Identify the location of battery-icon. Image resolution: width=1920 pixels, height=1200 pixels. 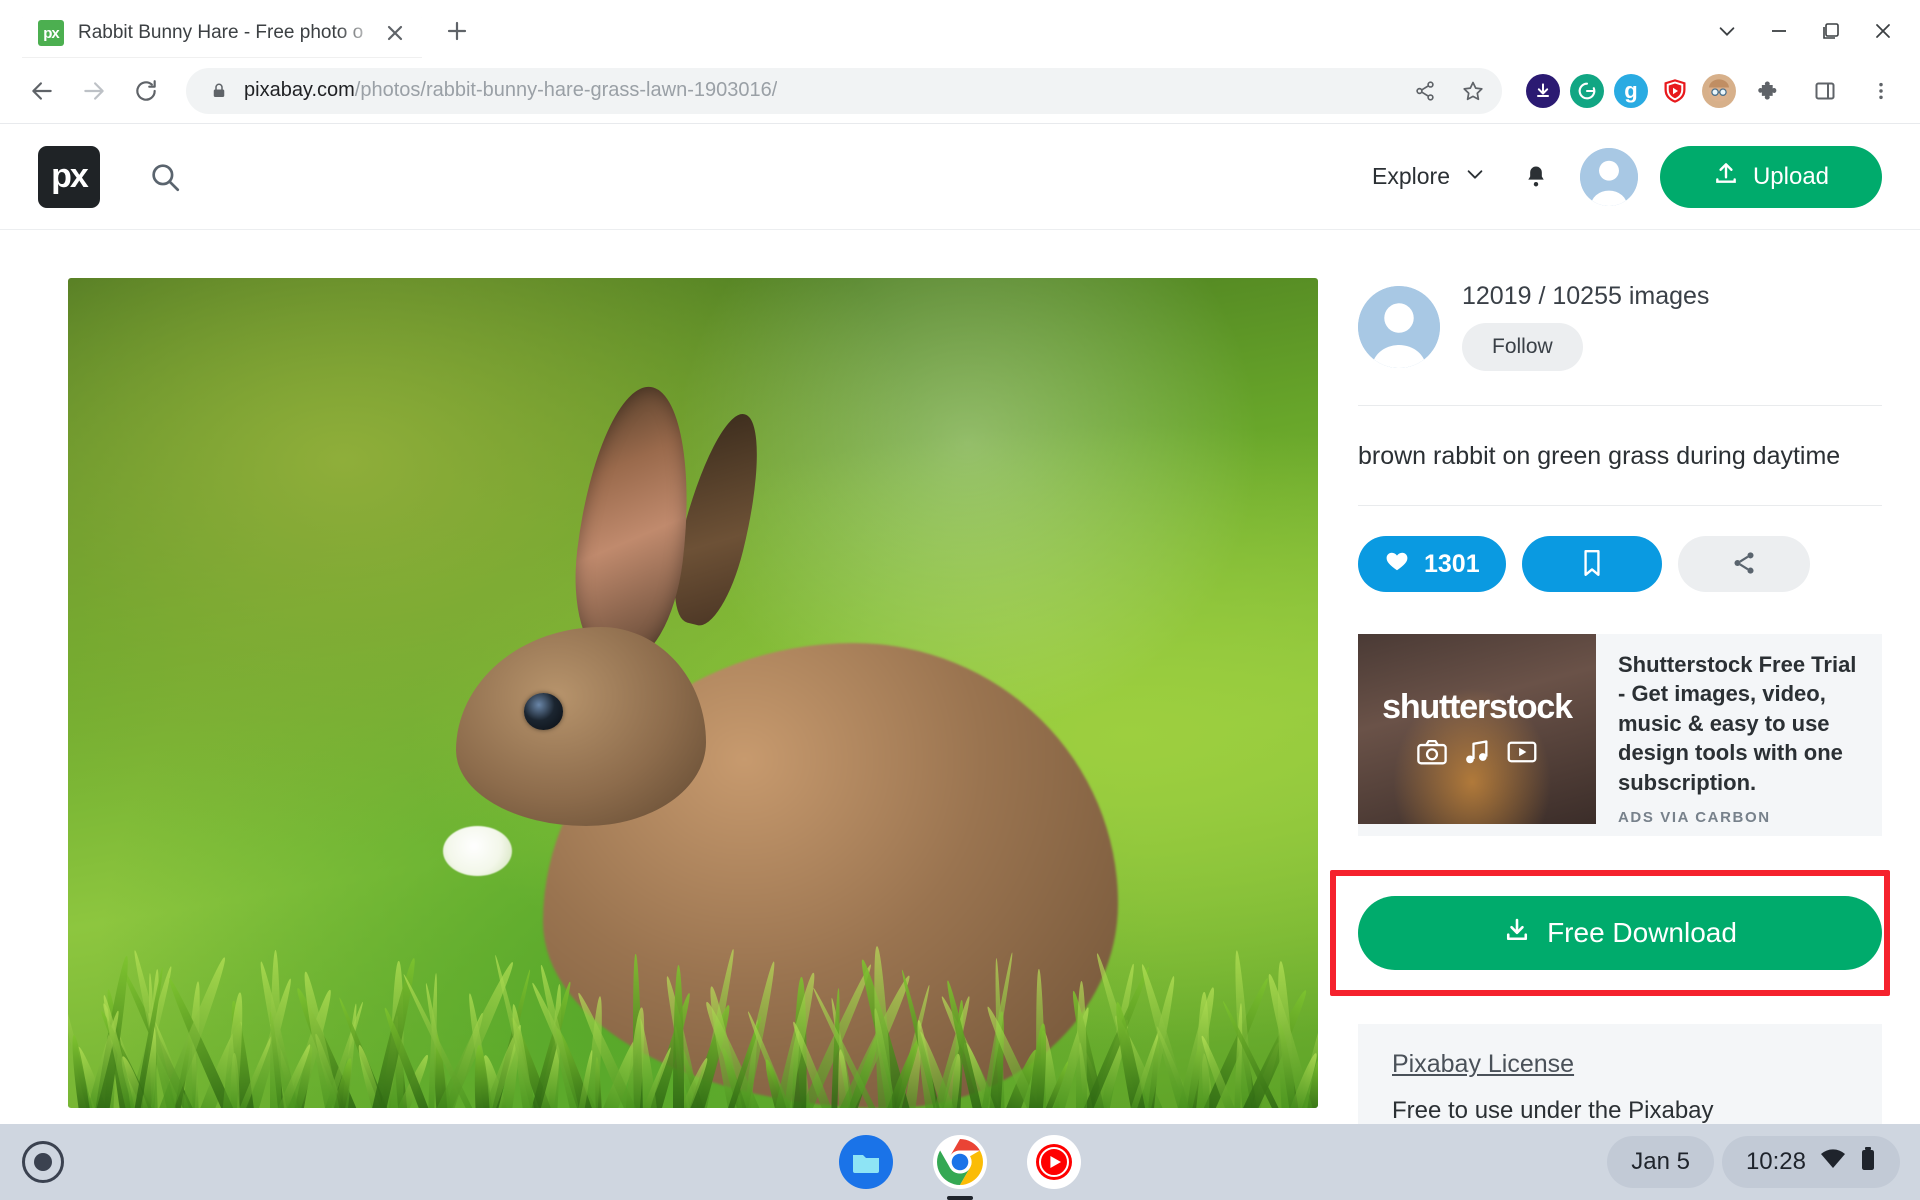
(1868, 1162).